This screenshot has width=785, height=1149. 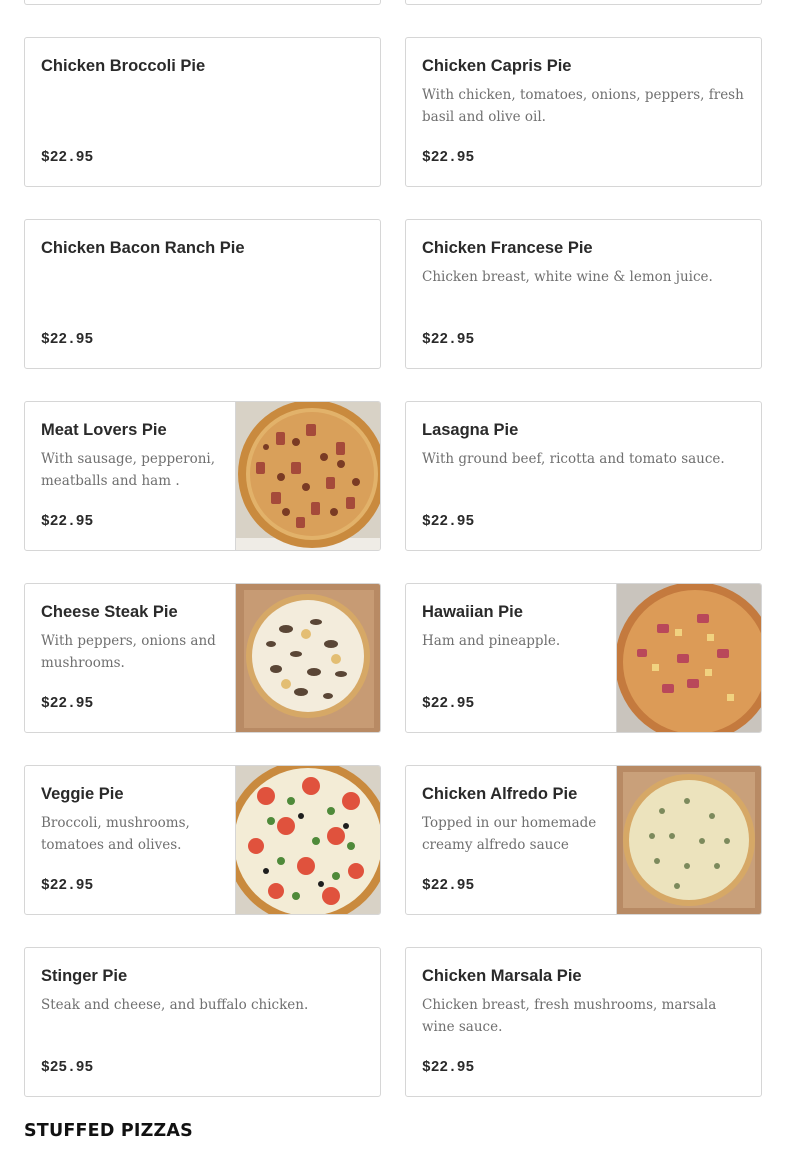 I want to click on menu-item-name: Chicken Marsala Pie, so click(x=502, y=976).